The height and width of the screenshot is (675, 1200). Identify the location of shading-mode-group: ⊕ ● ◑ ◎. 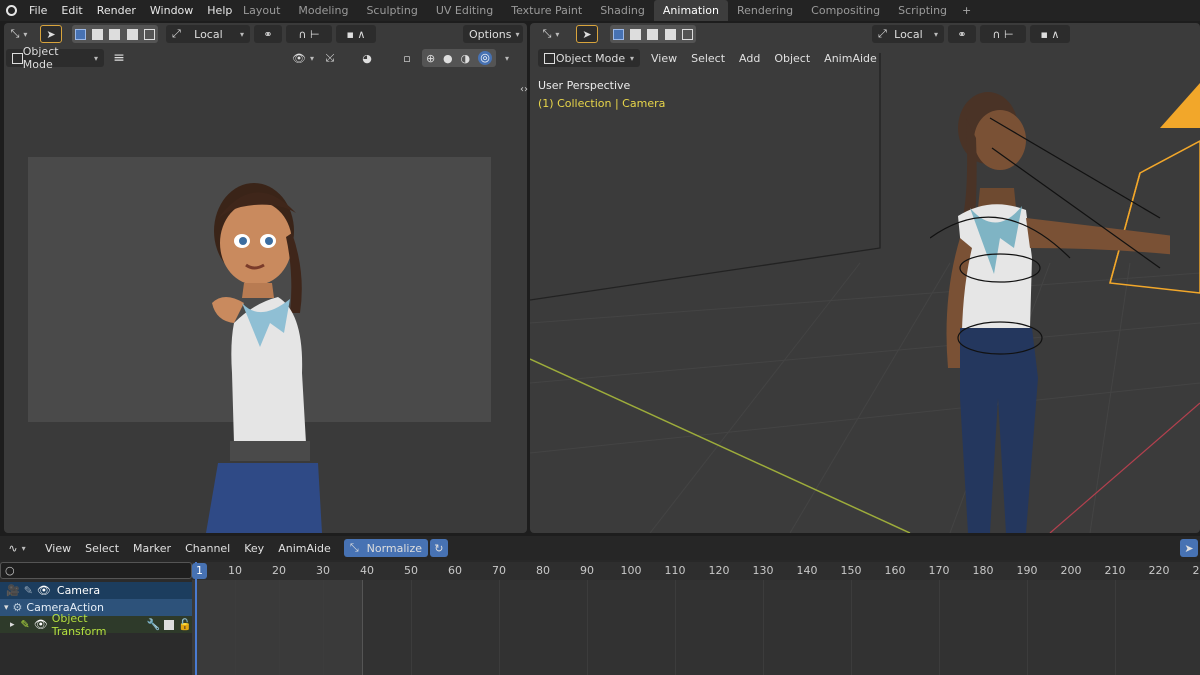
(459, 58).